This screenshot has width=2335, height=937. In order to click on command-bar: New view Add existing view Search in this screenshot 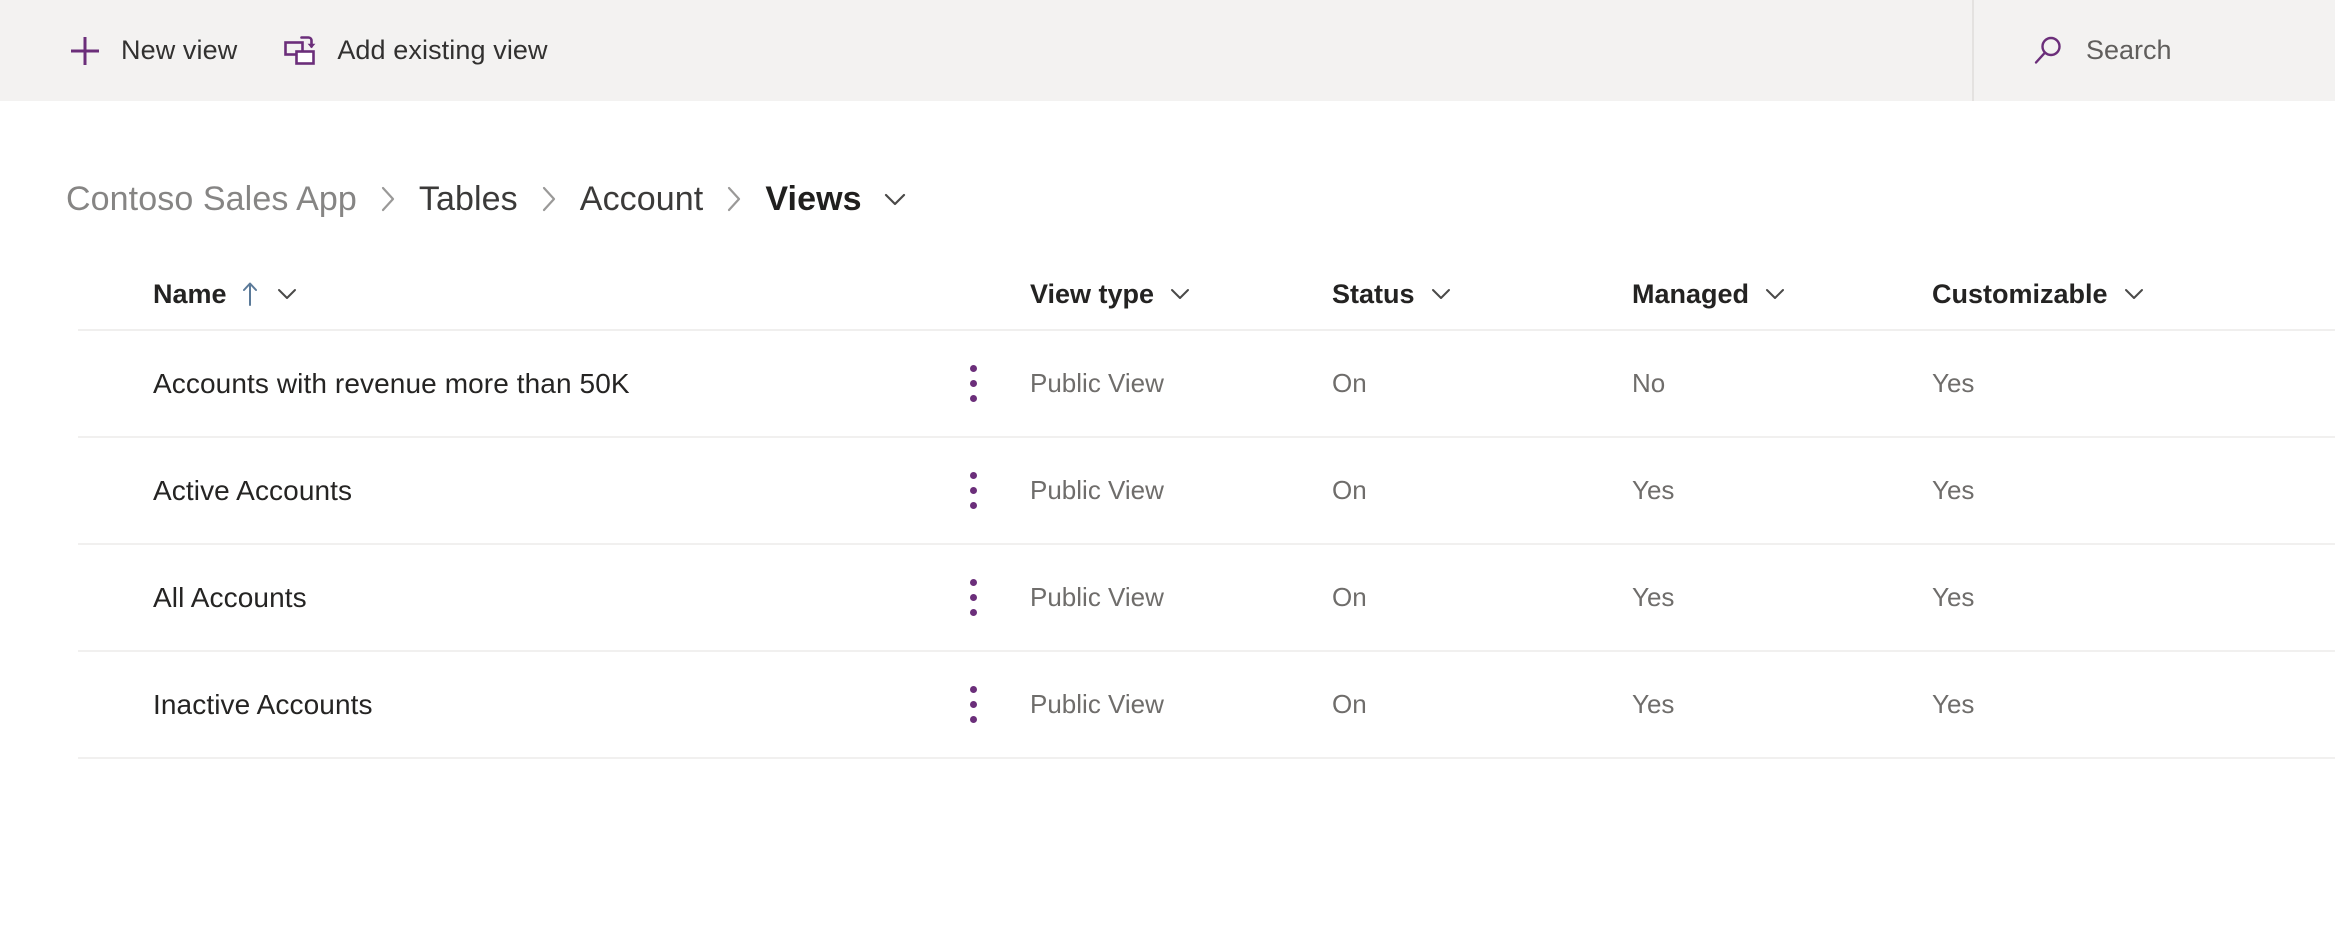, I will do `click(1167, 50)`.